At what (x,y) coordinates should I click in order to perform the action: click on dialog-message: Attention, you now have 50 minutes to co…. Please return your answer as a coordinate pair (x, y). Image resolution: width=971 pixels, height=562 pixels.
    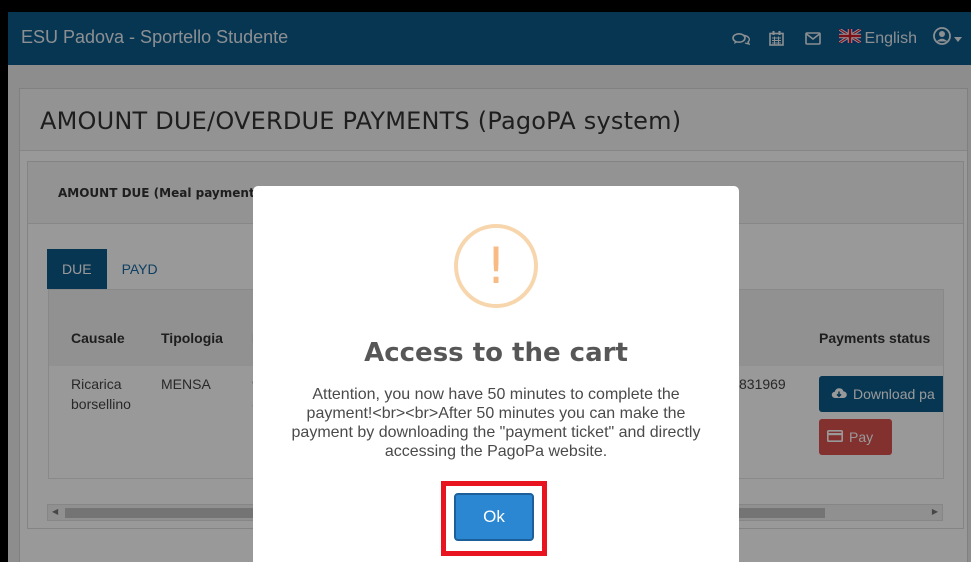
    Looking at the image, I should click on (496, 423).